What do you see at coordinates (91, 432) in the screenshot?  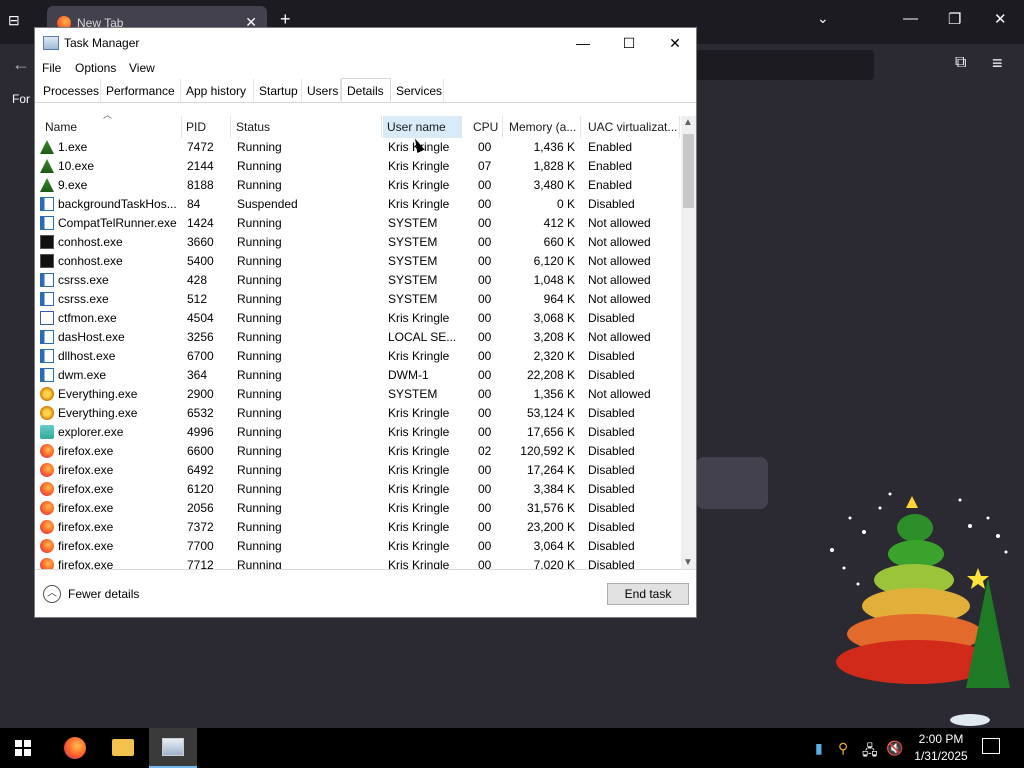 I see `cell-name: explorer.exe` at bounding box center [91, 432].